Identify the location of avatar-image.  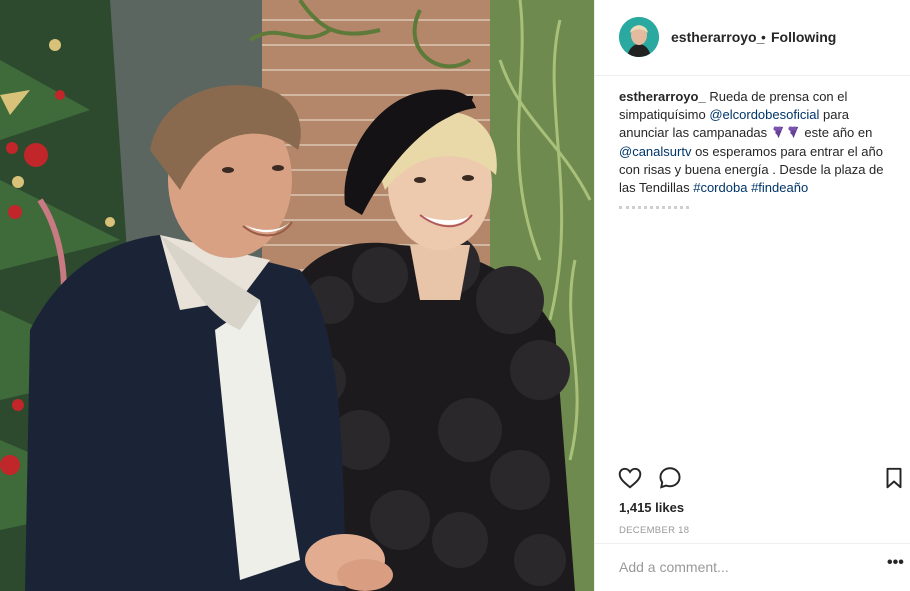
(639, 37).